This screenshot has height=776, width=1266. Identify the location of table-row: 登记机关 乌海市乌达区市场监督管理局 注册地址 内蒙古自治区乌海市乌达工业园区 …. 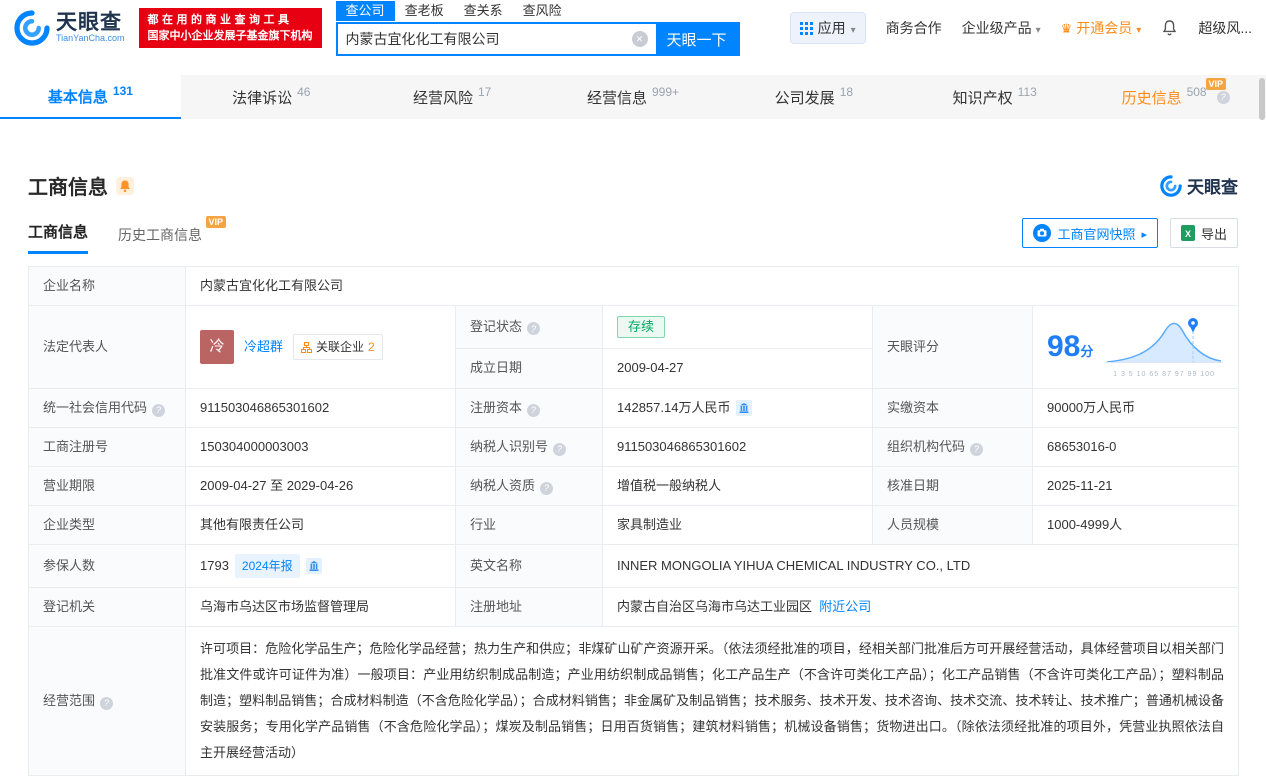
(634, 607).